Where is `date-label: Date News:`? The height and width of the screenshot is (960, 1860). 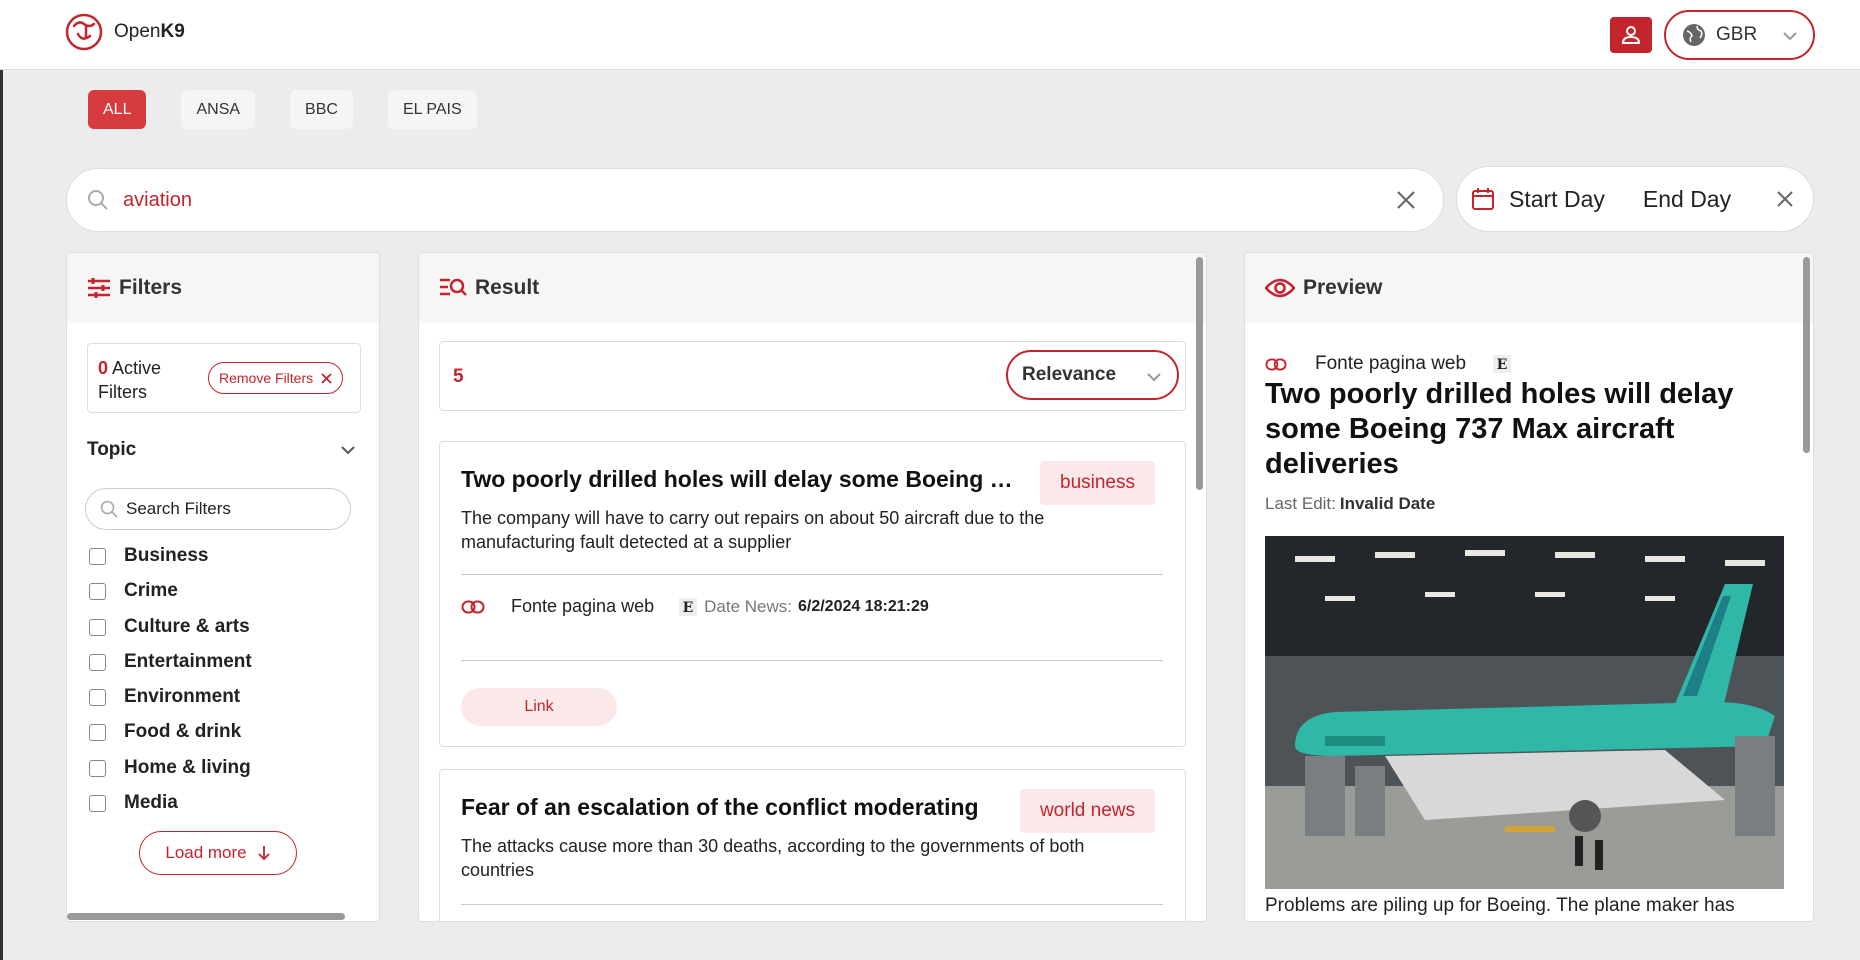 date-label: Date News: is located at coordinates (748, 606).